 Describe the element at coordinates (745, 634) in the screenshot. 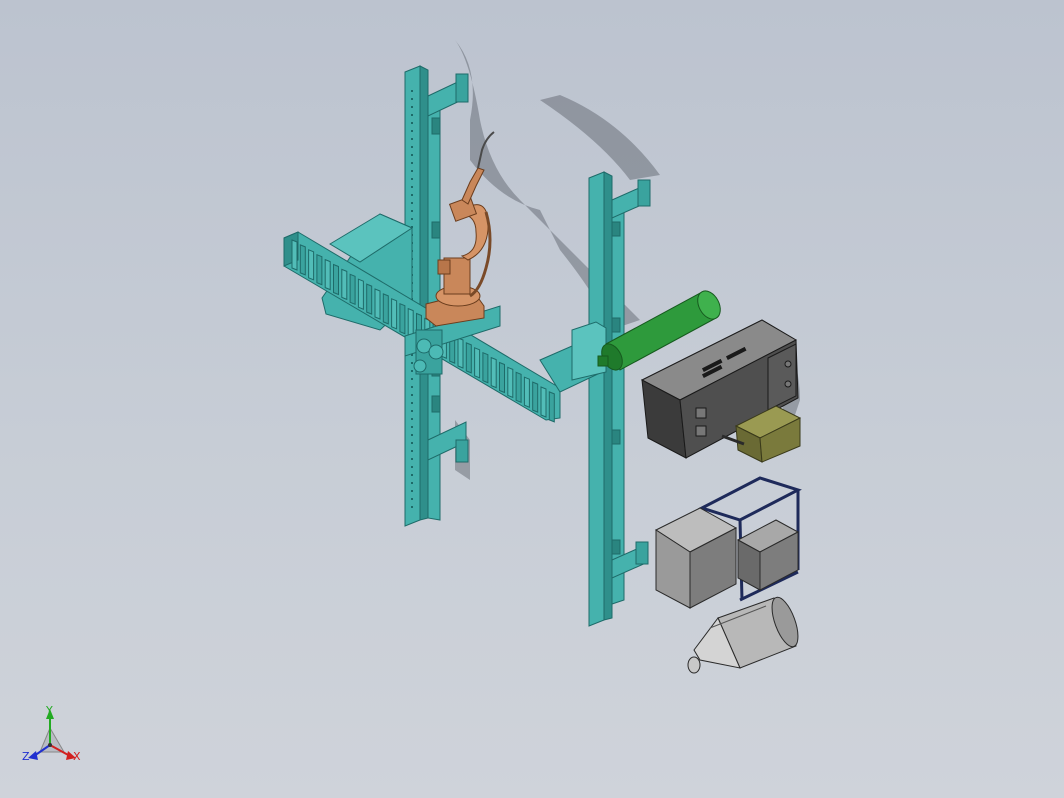

I see `hopper` at that location.